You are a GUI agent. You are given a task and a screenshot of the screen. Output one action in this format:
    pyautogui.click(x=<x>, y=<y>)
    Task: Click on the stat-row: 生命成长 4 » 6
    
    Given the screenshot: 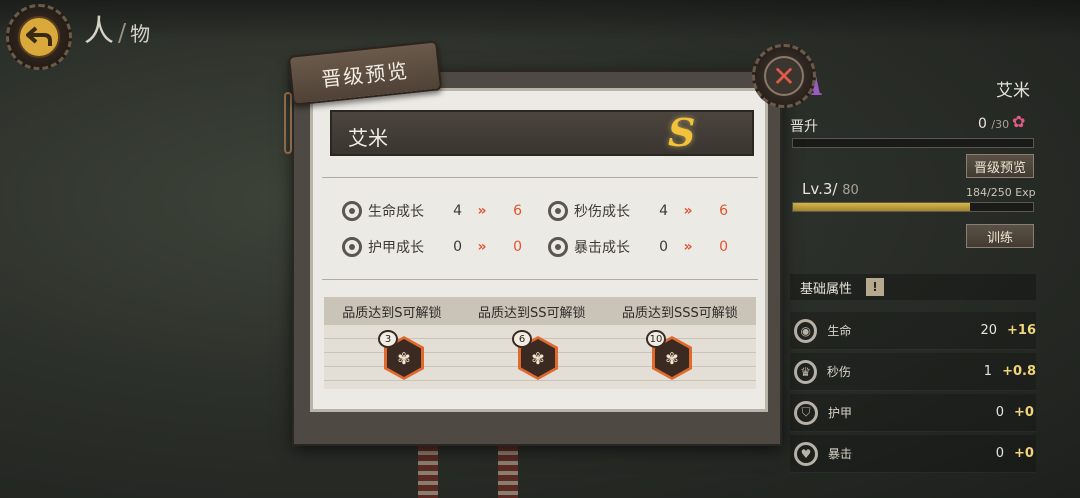 What is the action you would take?
    pyautogui.click(x=432, y=211)
    